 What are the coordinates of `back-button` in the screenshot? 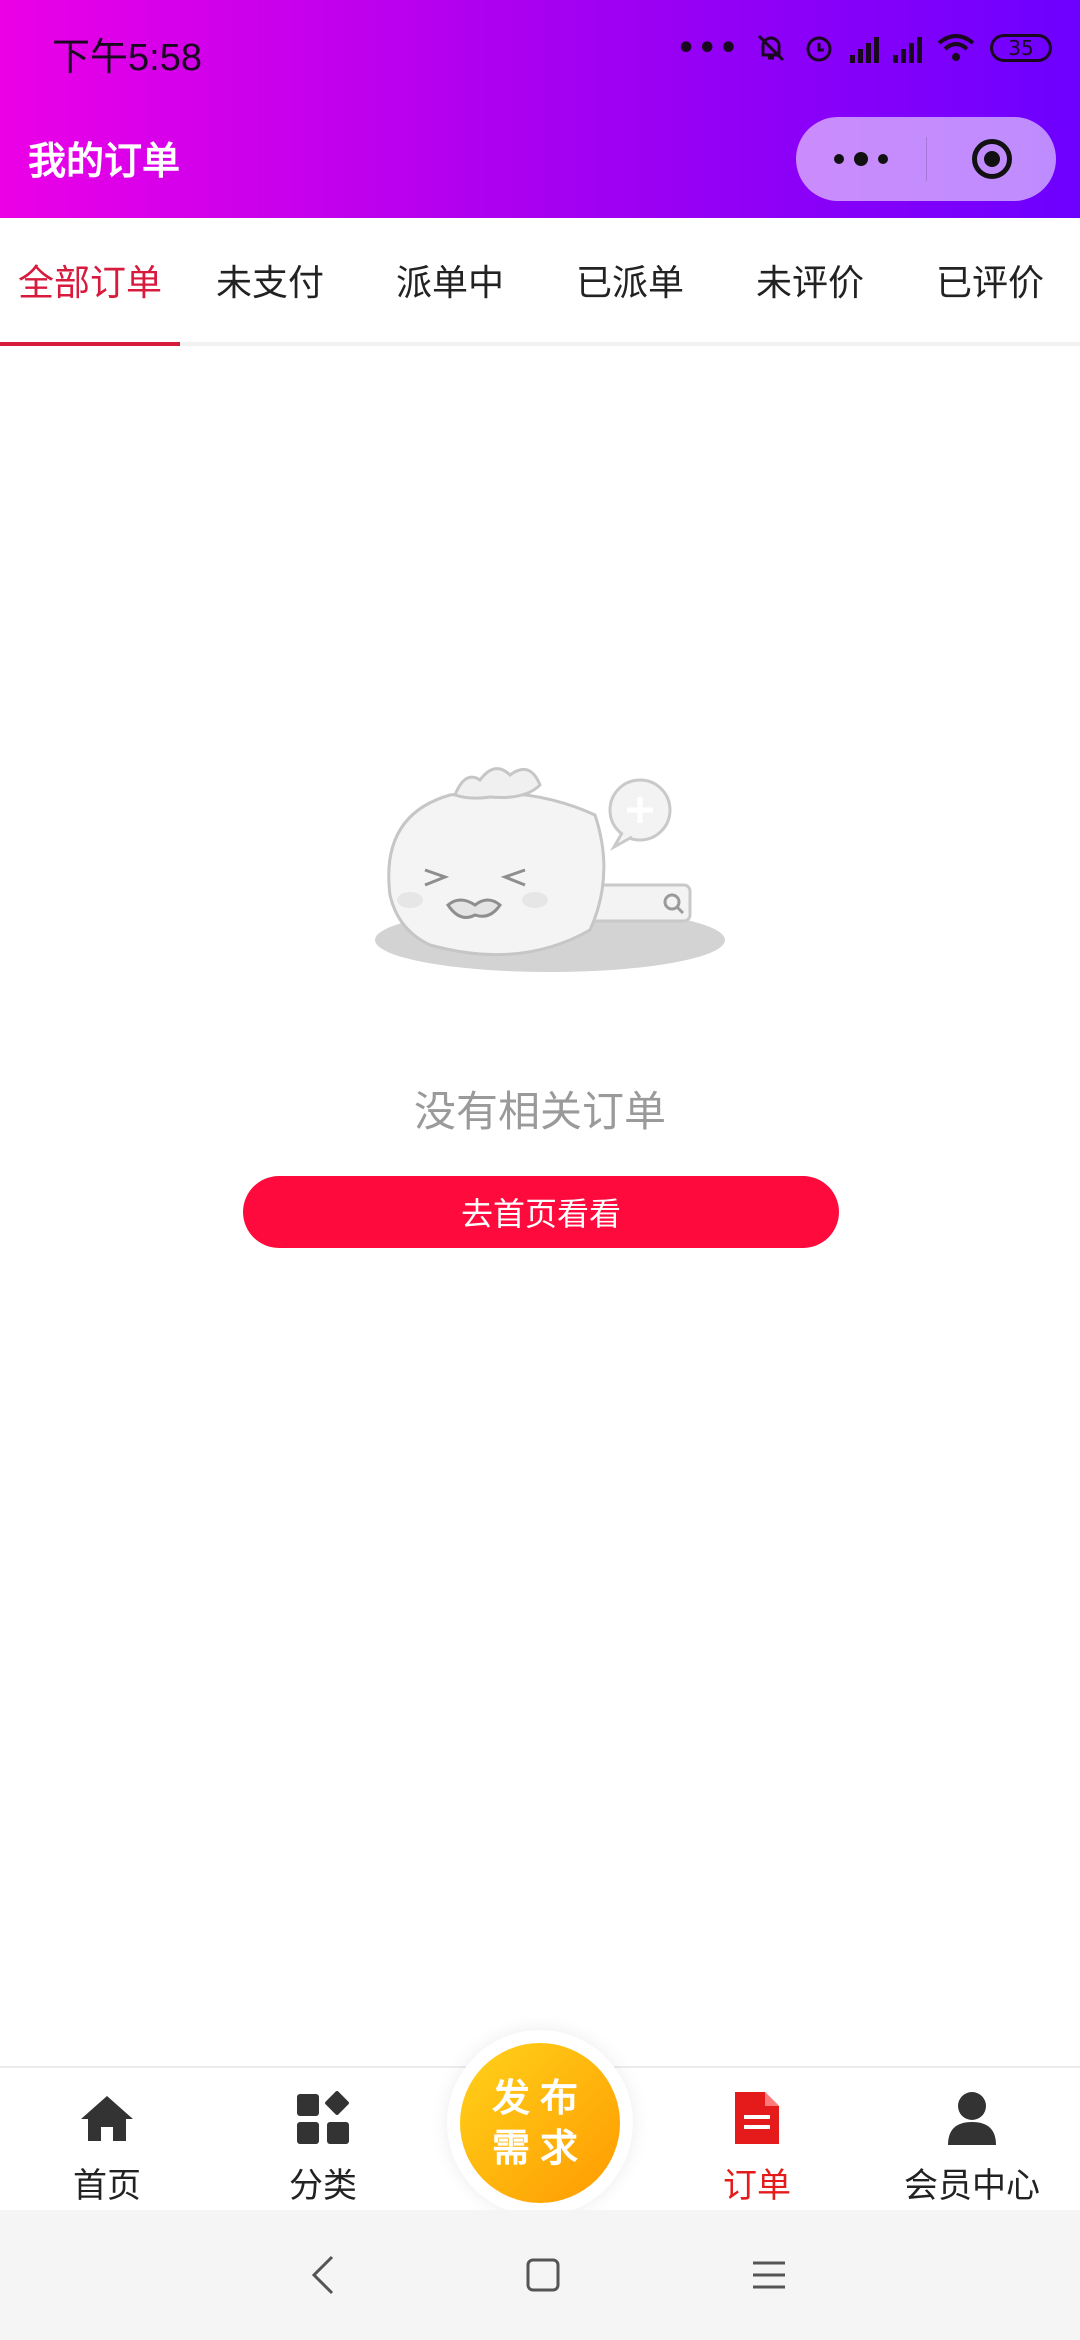 It's located at (323, 2275).